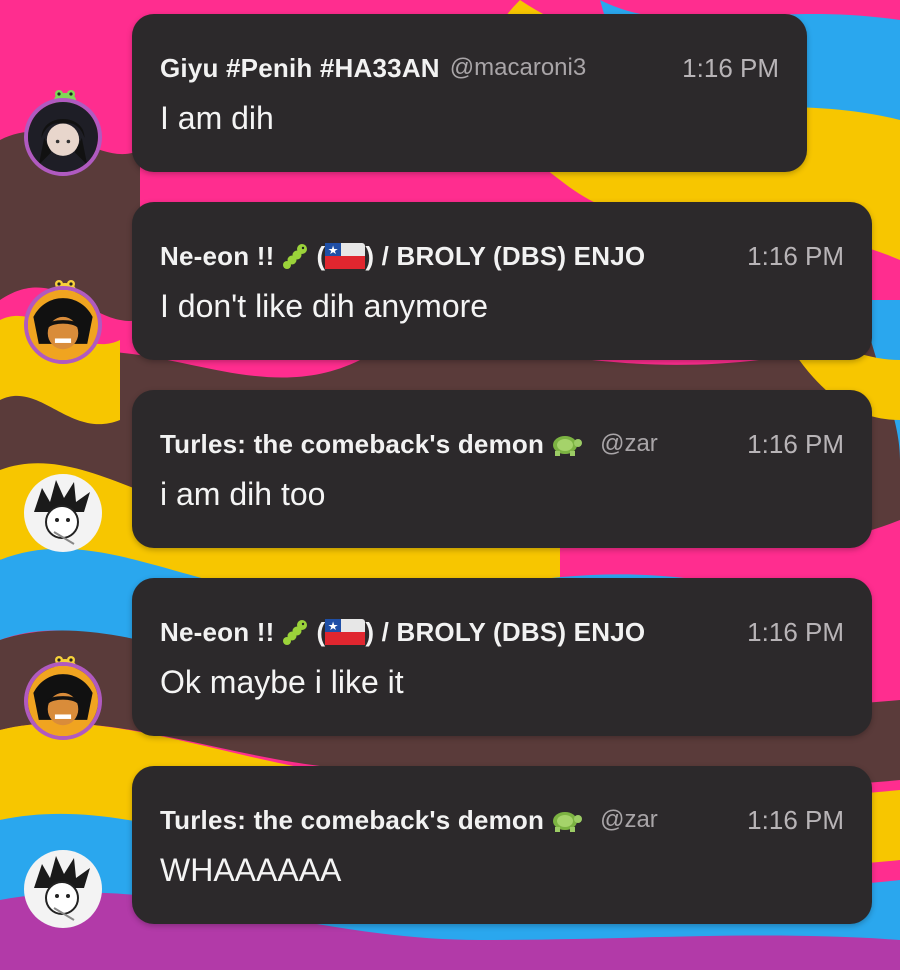  Describe the element at coordinates (518, 68) in the screenshot. I see `author-handle: @macaroni3` at that location.